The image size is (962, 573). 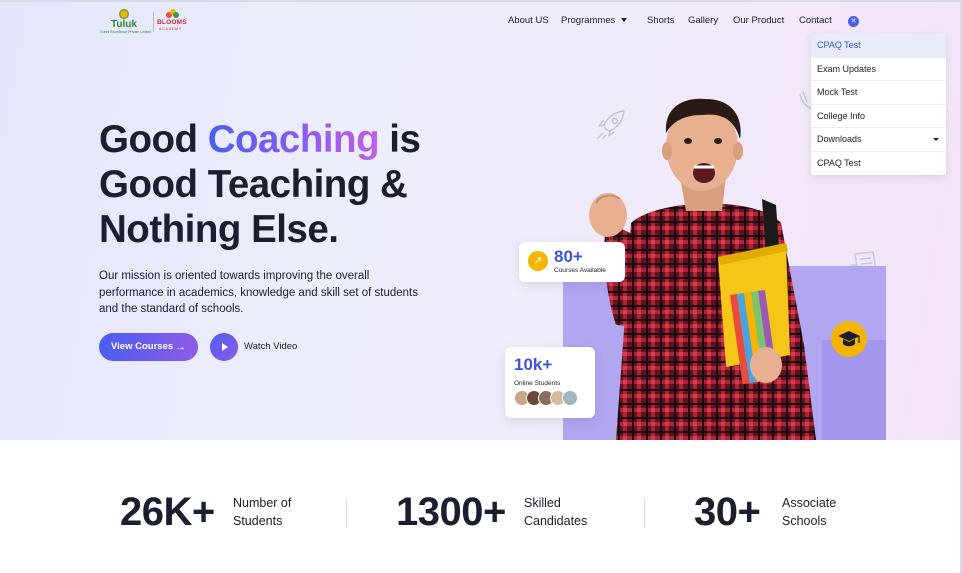 What do you see at coordinates (258, 521) in the screenshot?
I see `stat-label-line-2: Students` at bounding box center [258, 521].